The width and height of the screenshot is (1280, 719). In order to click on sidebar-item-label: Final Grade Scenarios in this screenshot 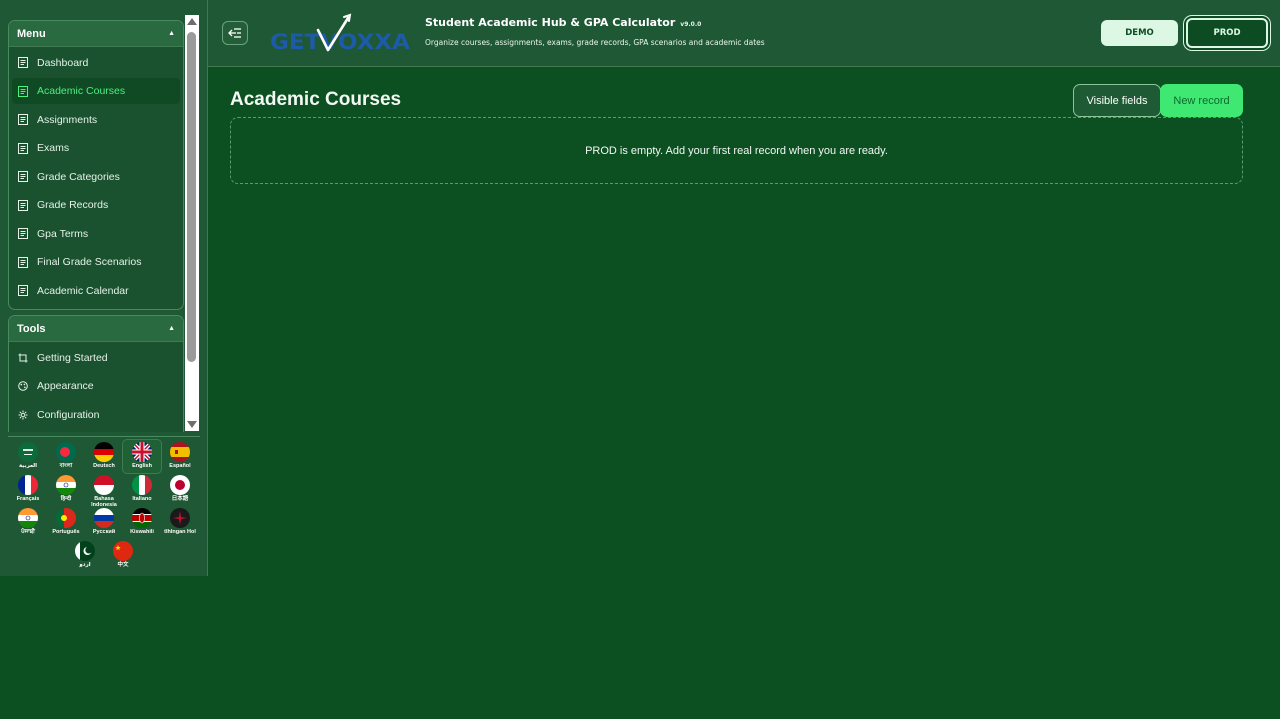, I will do `click(89, 262)`.